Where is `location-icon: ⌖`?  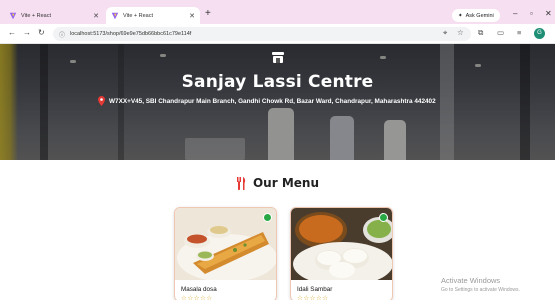 location-icon: ⌖ is located at coordinates (445, 33).